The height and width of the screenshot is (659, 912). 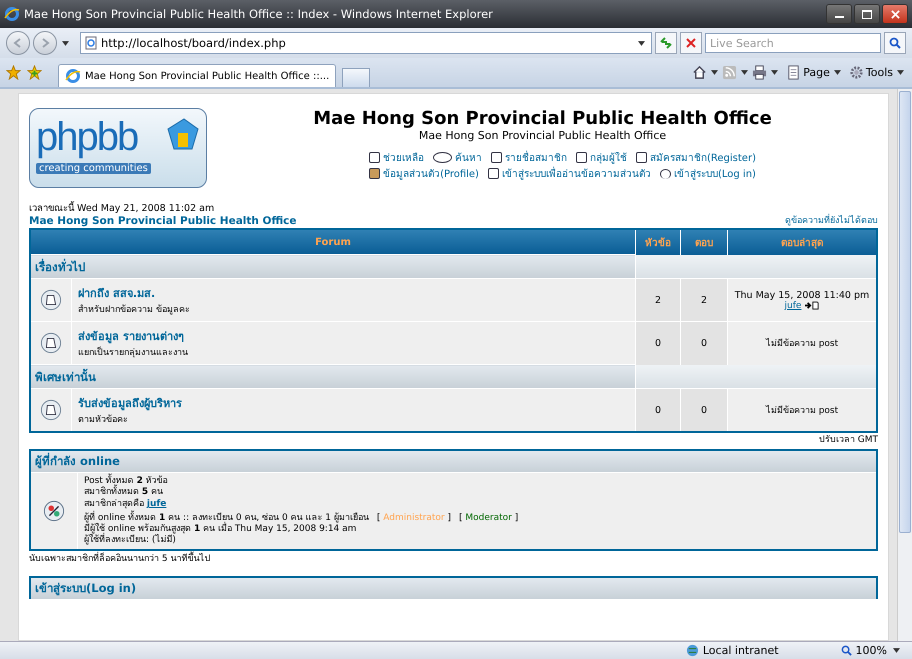 What do you see at coordinates (856, 72) in the screenshot?
I see `gear-icon` at bounding box center [856, 72].